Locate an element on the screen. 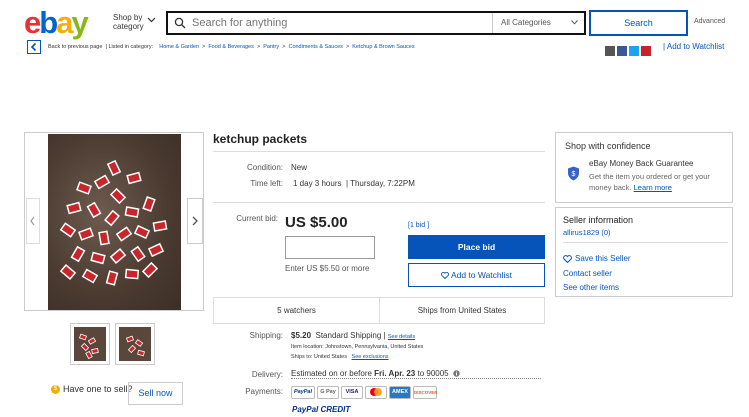 This screenshot has width=749, height=417. breadcrumb-ketchup-brown-sauces: Ketchup & Brown Sauces is located at coordinates (383, 47).